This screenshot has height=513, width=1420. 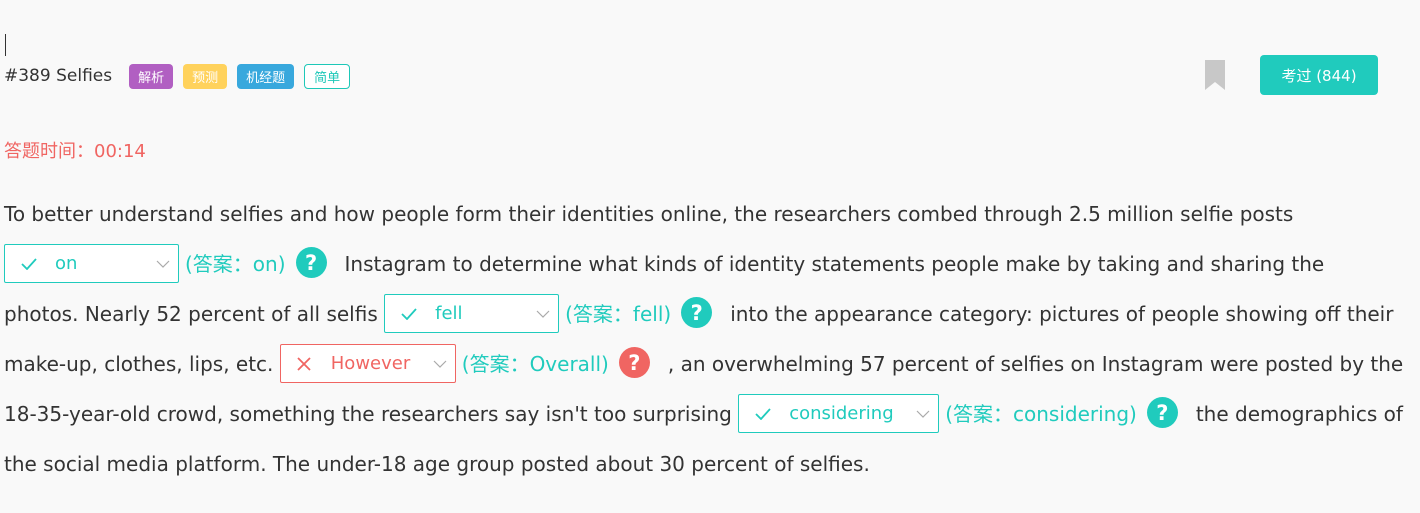 I want to click on blank-answer: (答案：fell), so click(x=618, y=314).